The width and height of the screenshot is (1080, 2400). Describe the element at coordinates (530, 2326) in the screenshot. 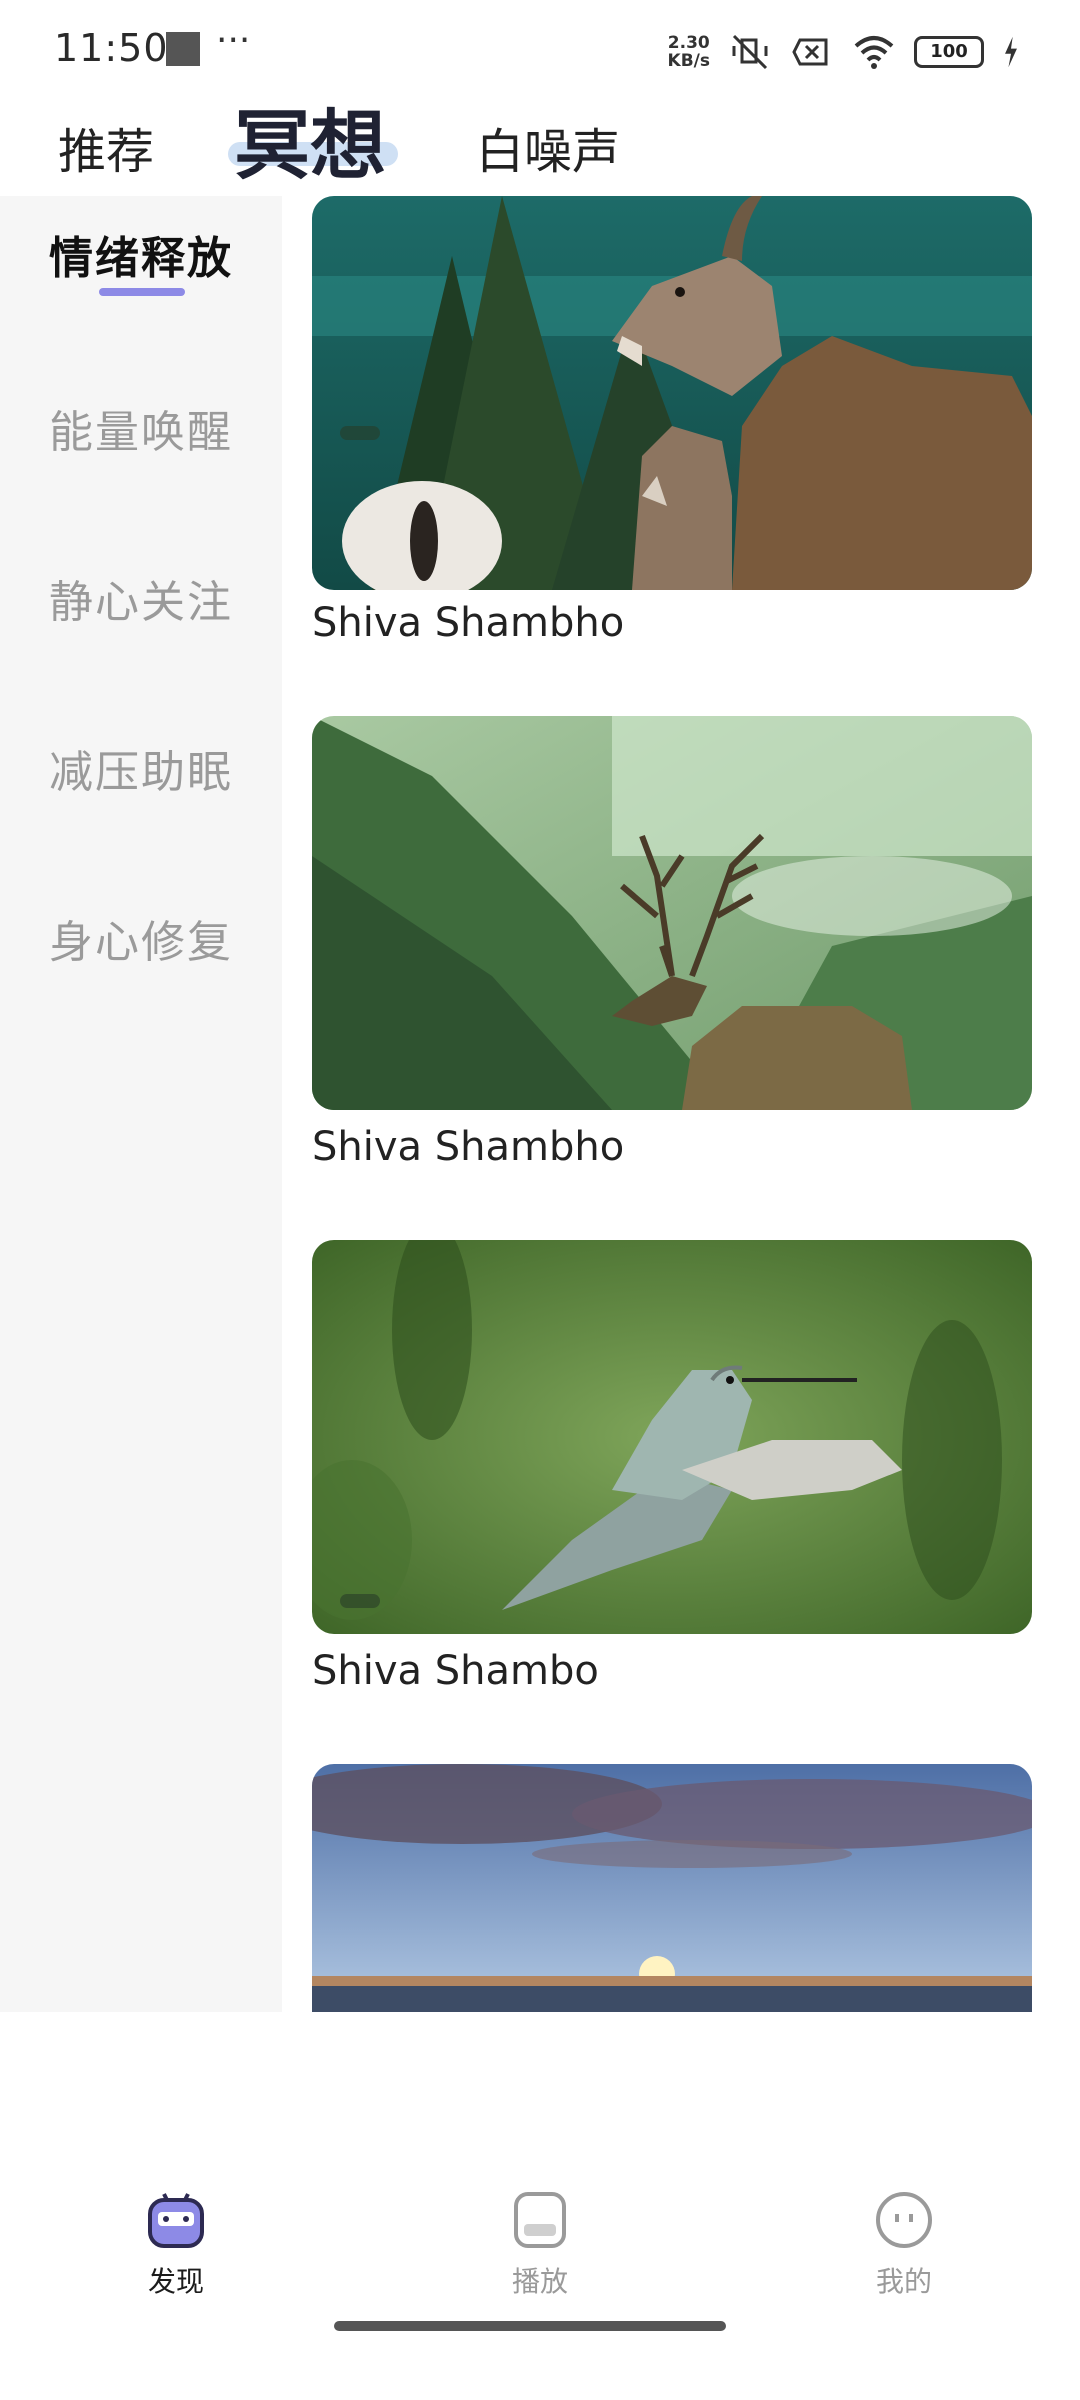

I see `home-indicator` at that location.